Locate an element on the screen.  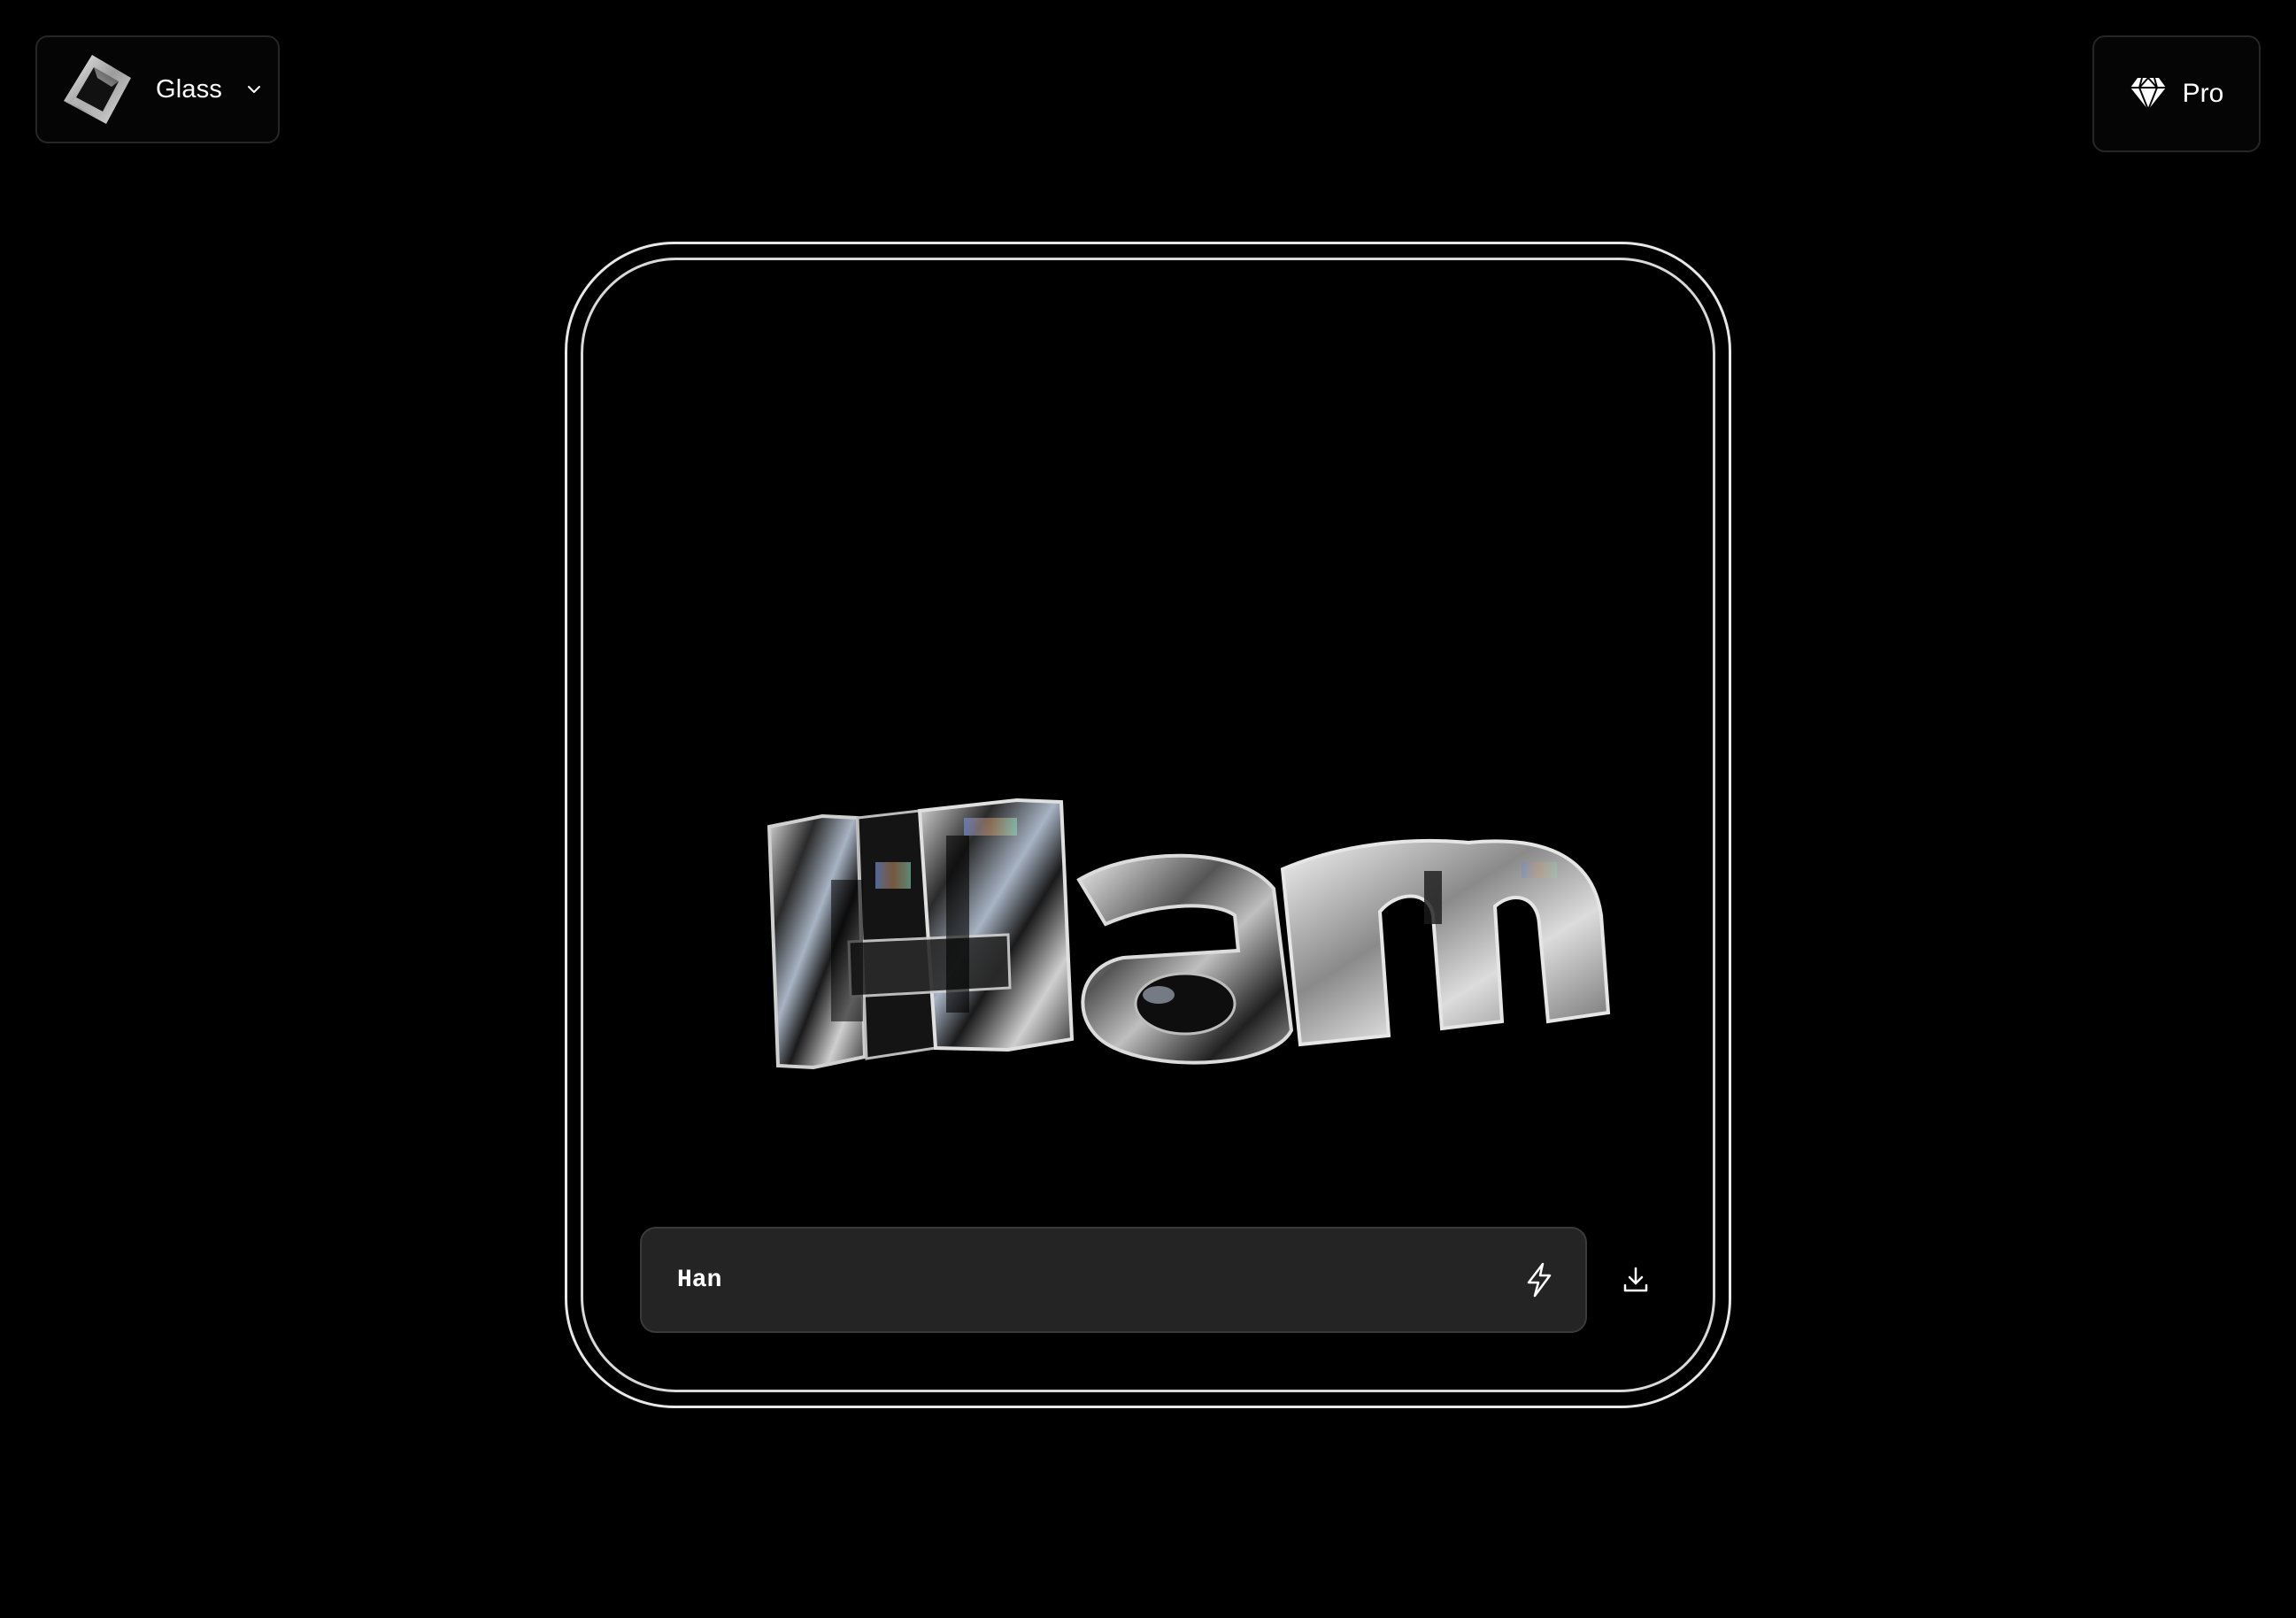
download-icon is located at coordinates (1635, 1279).